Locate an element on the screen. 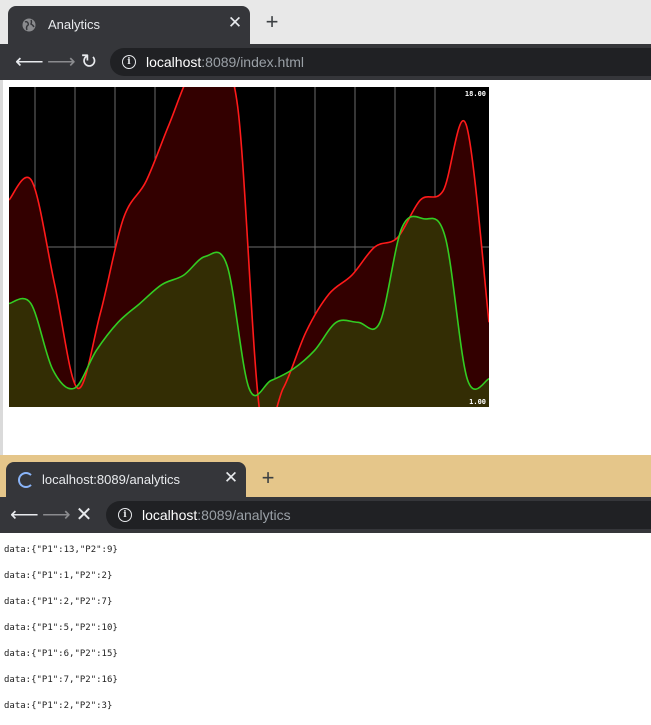 The image size is (651, 725). log-line: data:{"P1":1,"P2":2} is located at coordinates (58, 576).